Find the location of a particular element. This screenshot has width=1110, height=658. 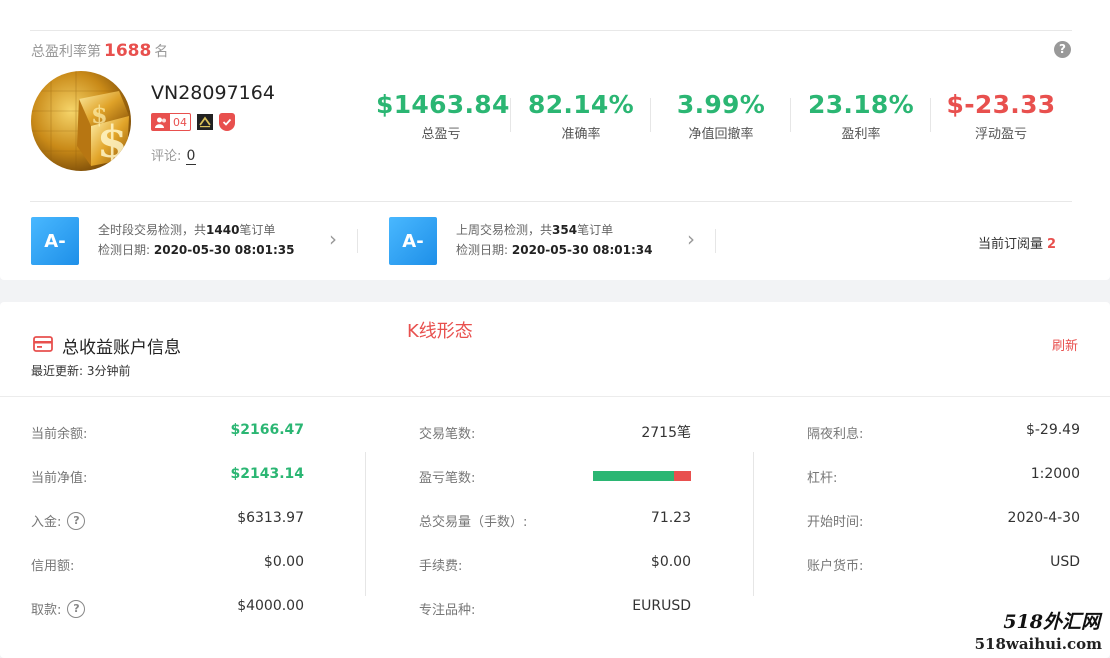

detection-summary: 上周交易检测，共354笔订单 is located at coordinates (535, 230).